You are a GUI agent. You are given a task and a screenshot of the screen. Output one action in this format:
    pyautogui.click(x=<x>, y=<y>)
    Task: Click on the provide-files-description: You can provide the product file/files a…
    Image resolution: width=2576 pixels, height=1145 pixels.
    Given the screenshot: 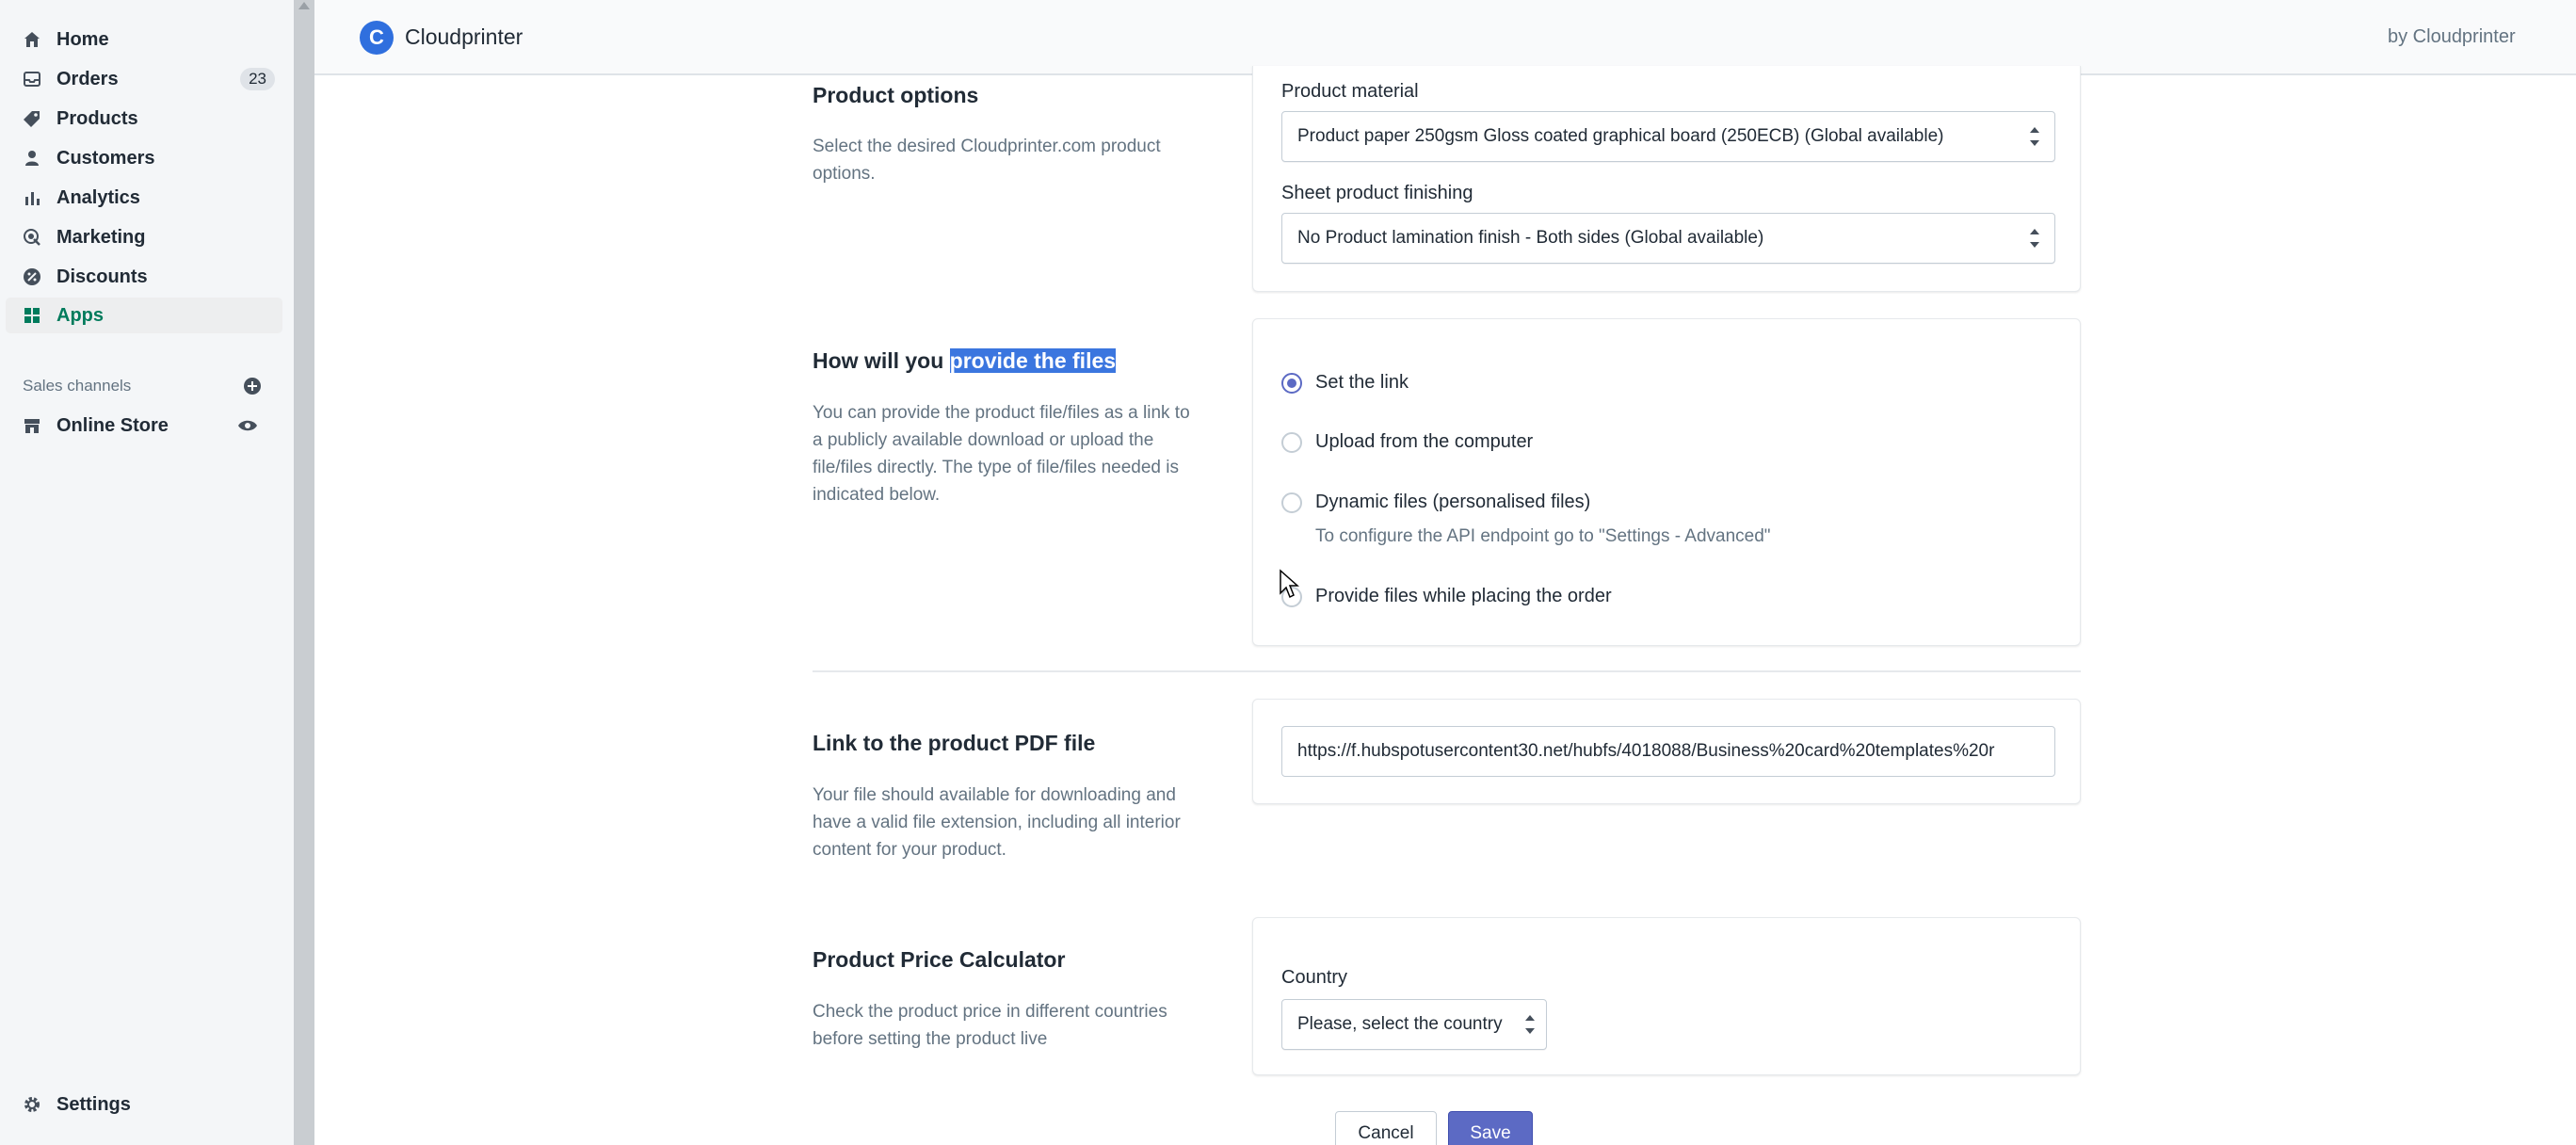 What is the action you would take?
    pyautogui.click(x=1001, y=454)
    